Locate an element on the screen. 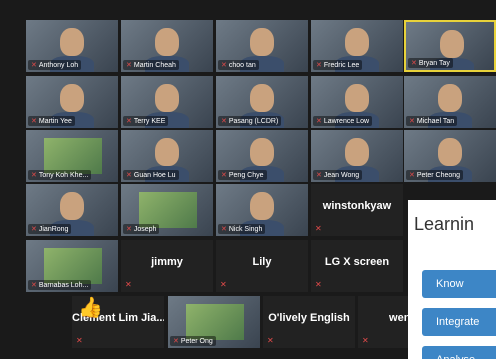 Image resolution: width=496 pixels, height=359 pixels. participant-tile: ✕ Lawrence Low is located at coordinates (357, 102).